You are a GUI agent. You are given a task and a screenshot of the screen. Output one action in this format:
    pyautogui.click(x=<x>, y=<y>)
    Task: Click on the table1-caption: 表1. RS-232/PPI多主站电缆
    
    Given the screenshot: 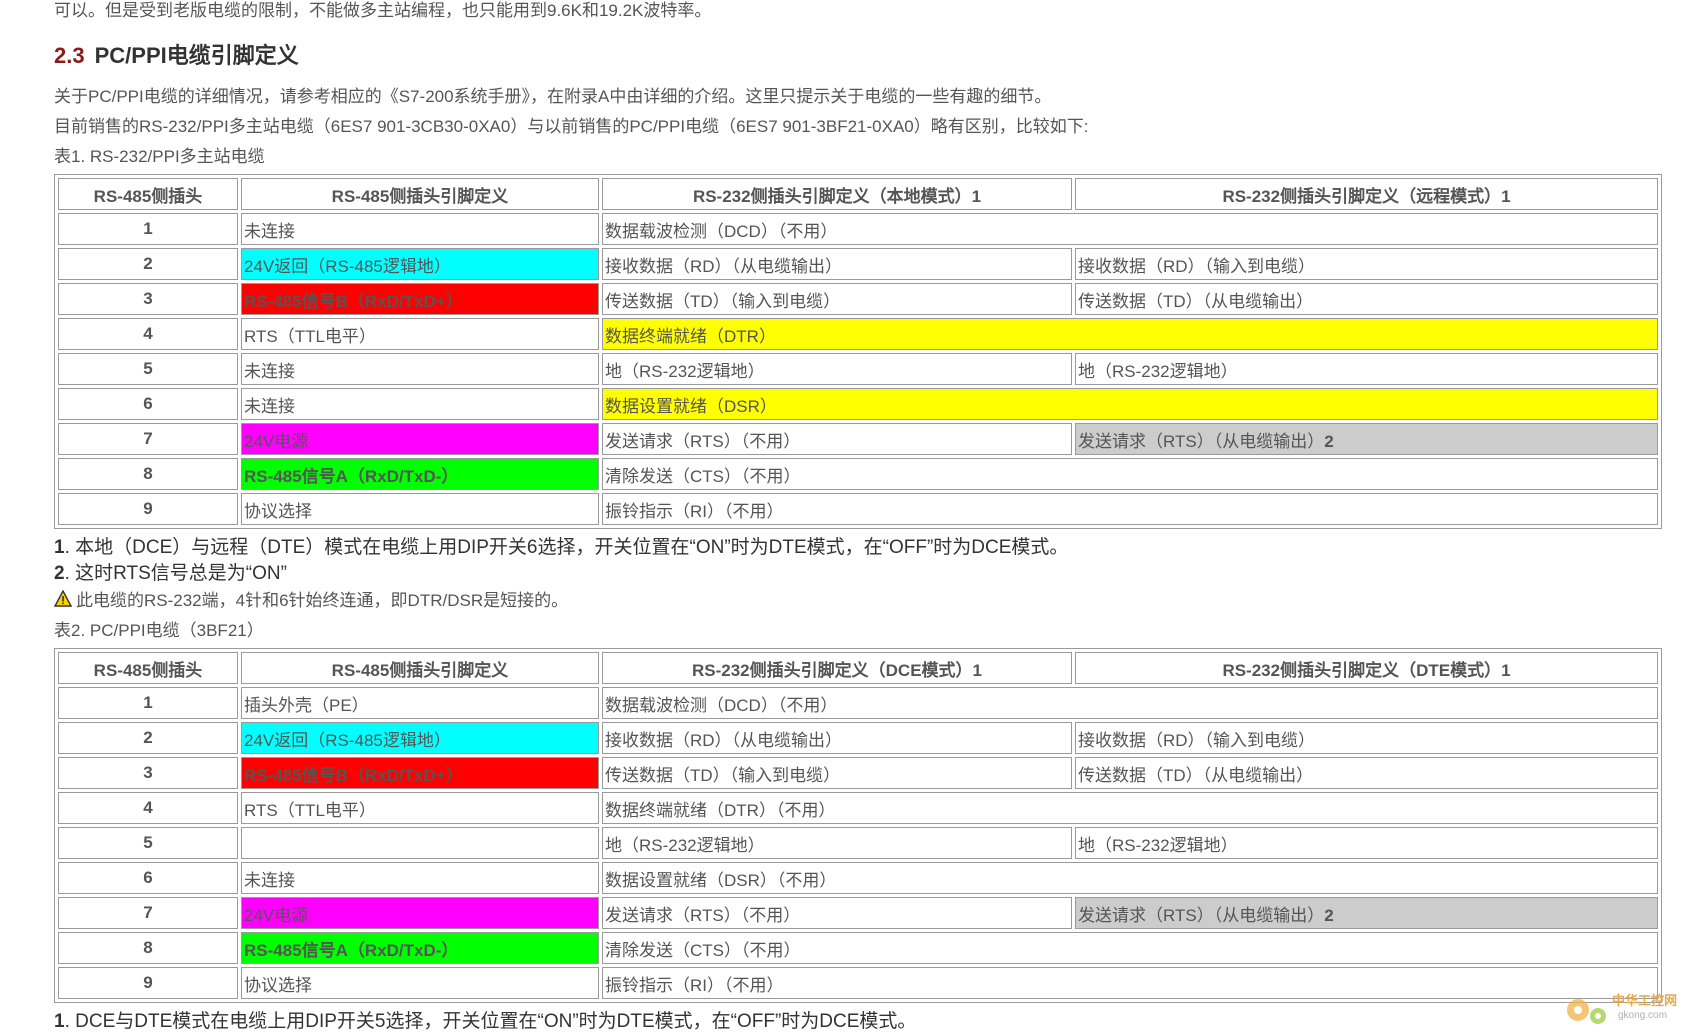 What is the action you would take?
    pyautogui.click(x=159, y=156)
    